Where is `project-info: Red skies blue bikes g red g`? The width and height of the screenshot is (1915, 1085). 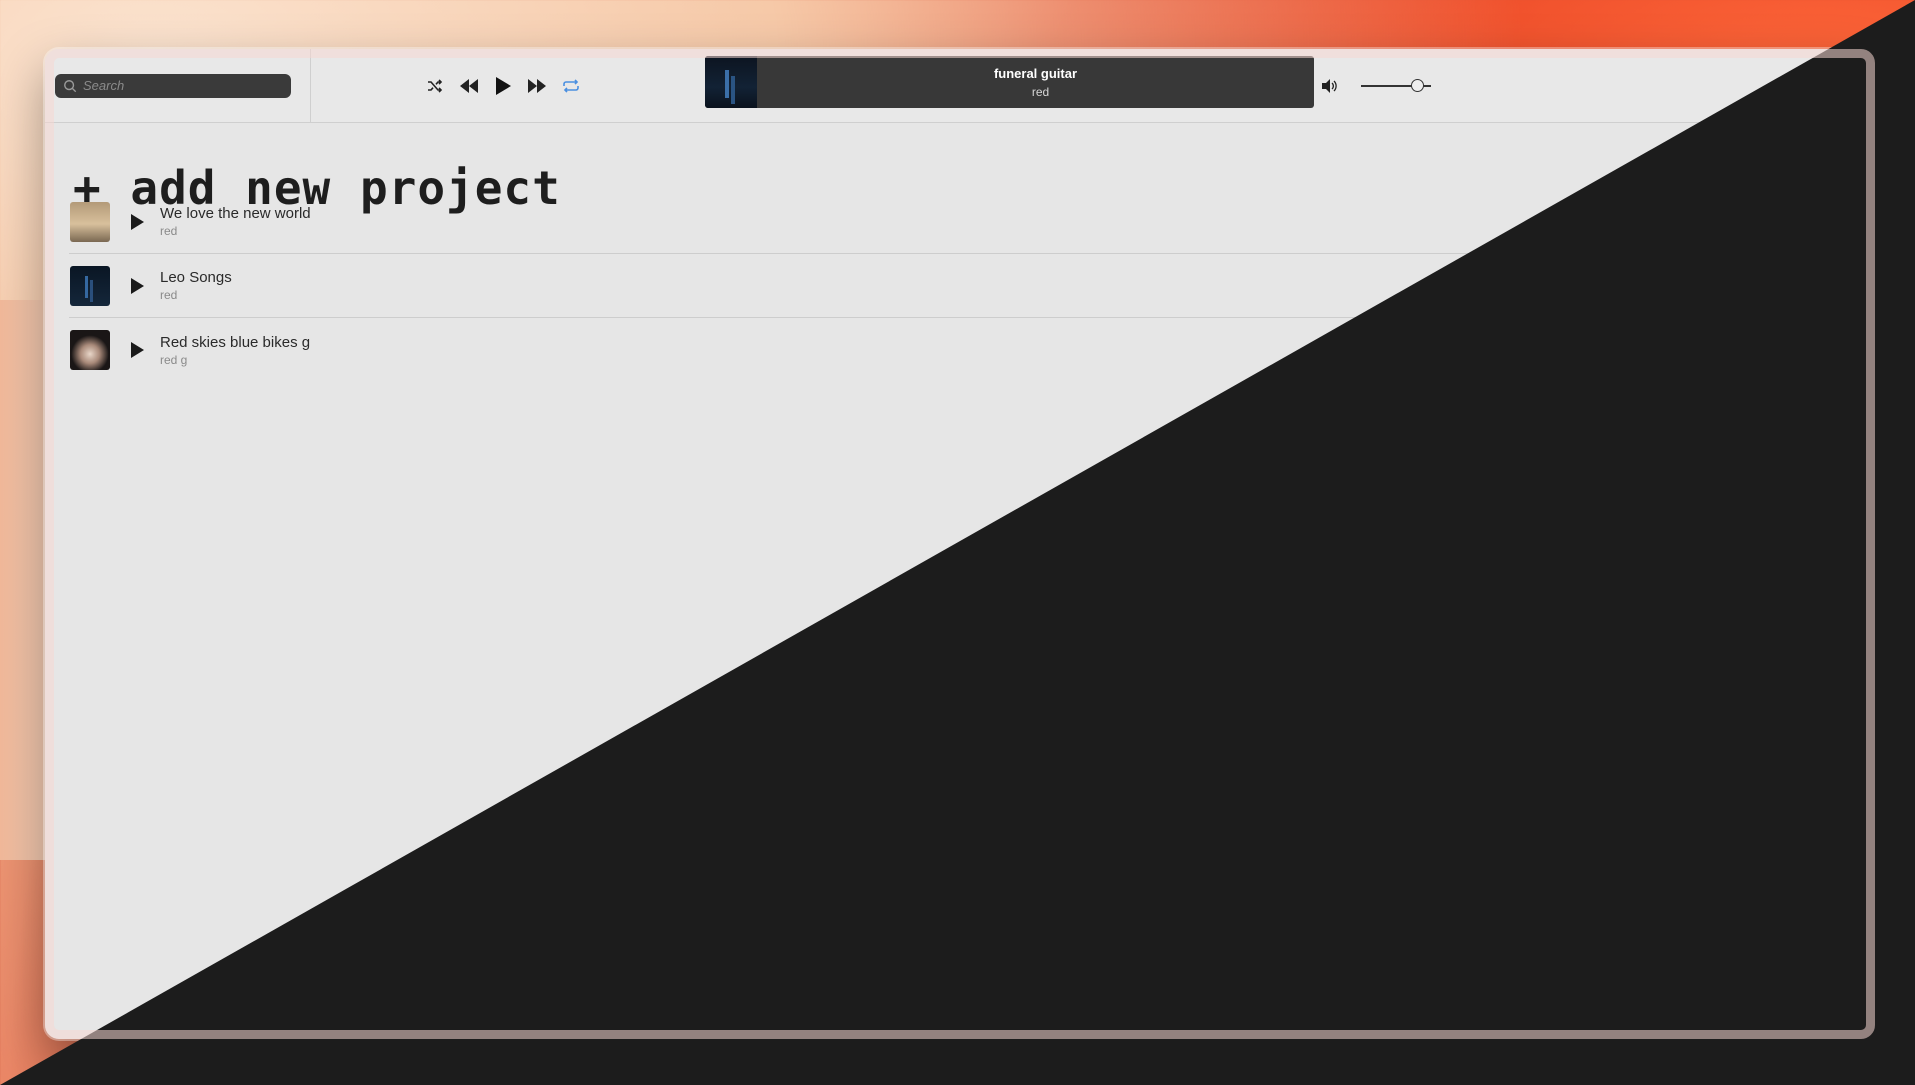 project-info: Red skies blue bikes g red g is located at coordinates (235, 350).